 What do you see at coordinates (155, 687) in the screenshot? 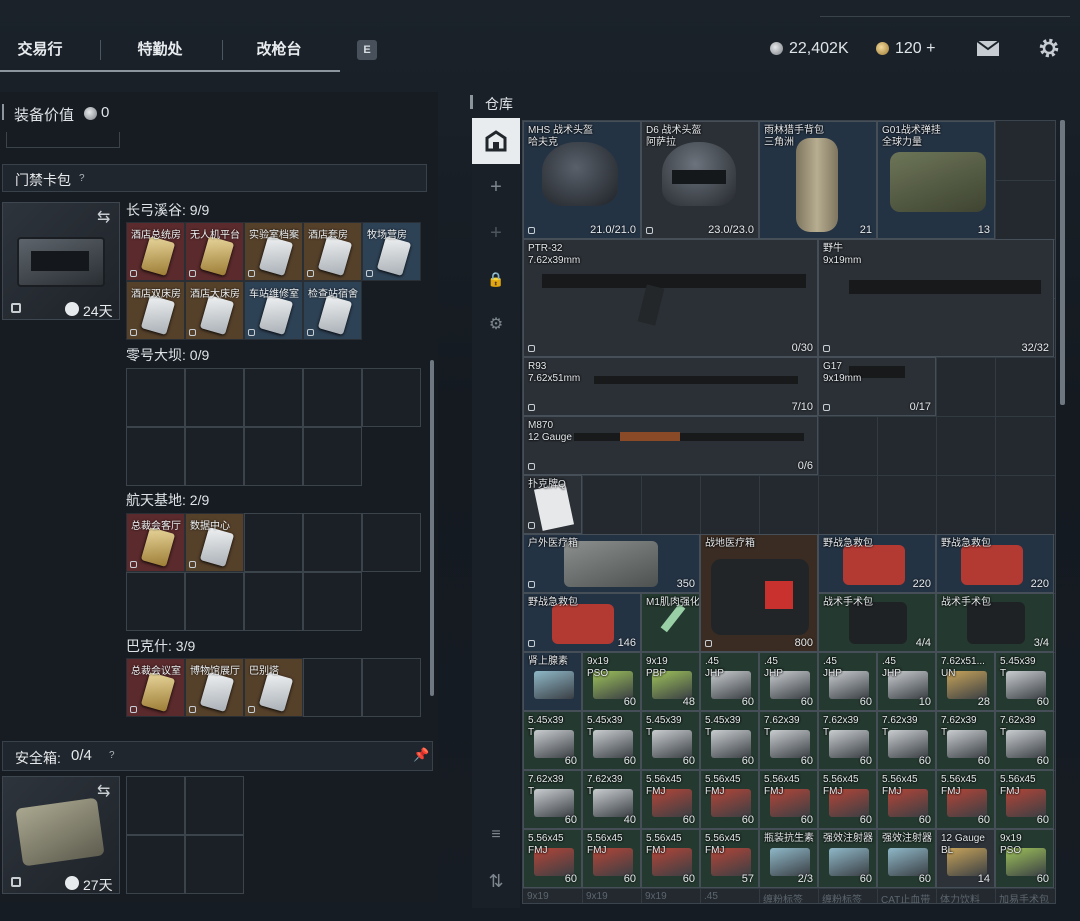
I see `keycard: 总裁会议室` at bounding box center [155, 687].